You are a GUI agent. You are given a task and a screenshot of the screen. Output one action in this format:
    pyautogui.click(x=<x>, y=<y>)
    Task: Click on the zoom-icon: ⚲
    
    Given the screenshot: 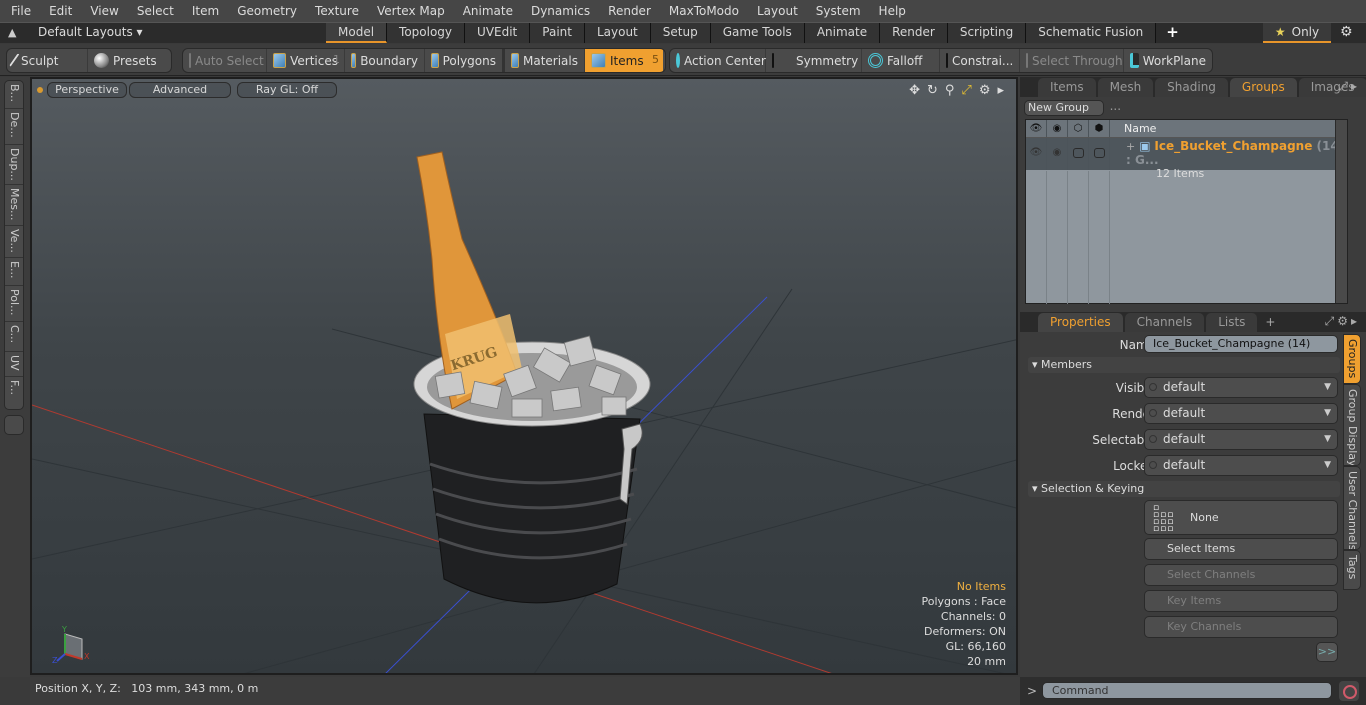 What is the action you would take?
    pyautogui.click(x=950, y=90)
    